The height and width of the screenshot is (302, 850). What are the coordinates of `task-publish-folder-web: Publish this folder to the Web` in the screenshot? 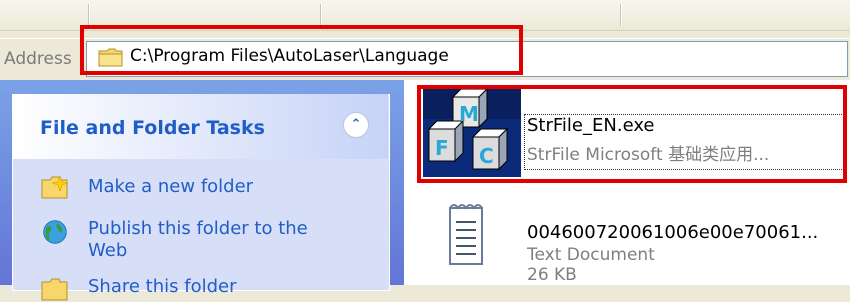 It's located at (213, 240).